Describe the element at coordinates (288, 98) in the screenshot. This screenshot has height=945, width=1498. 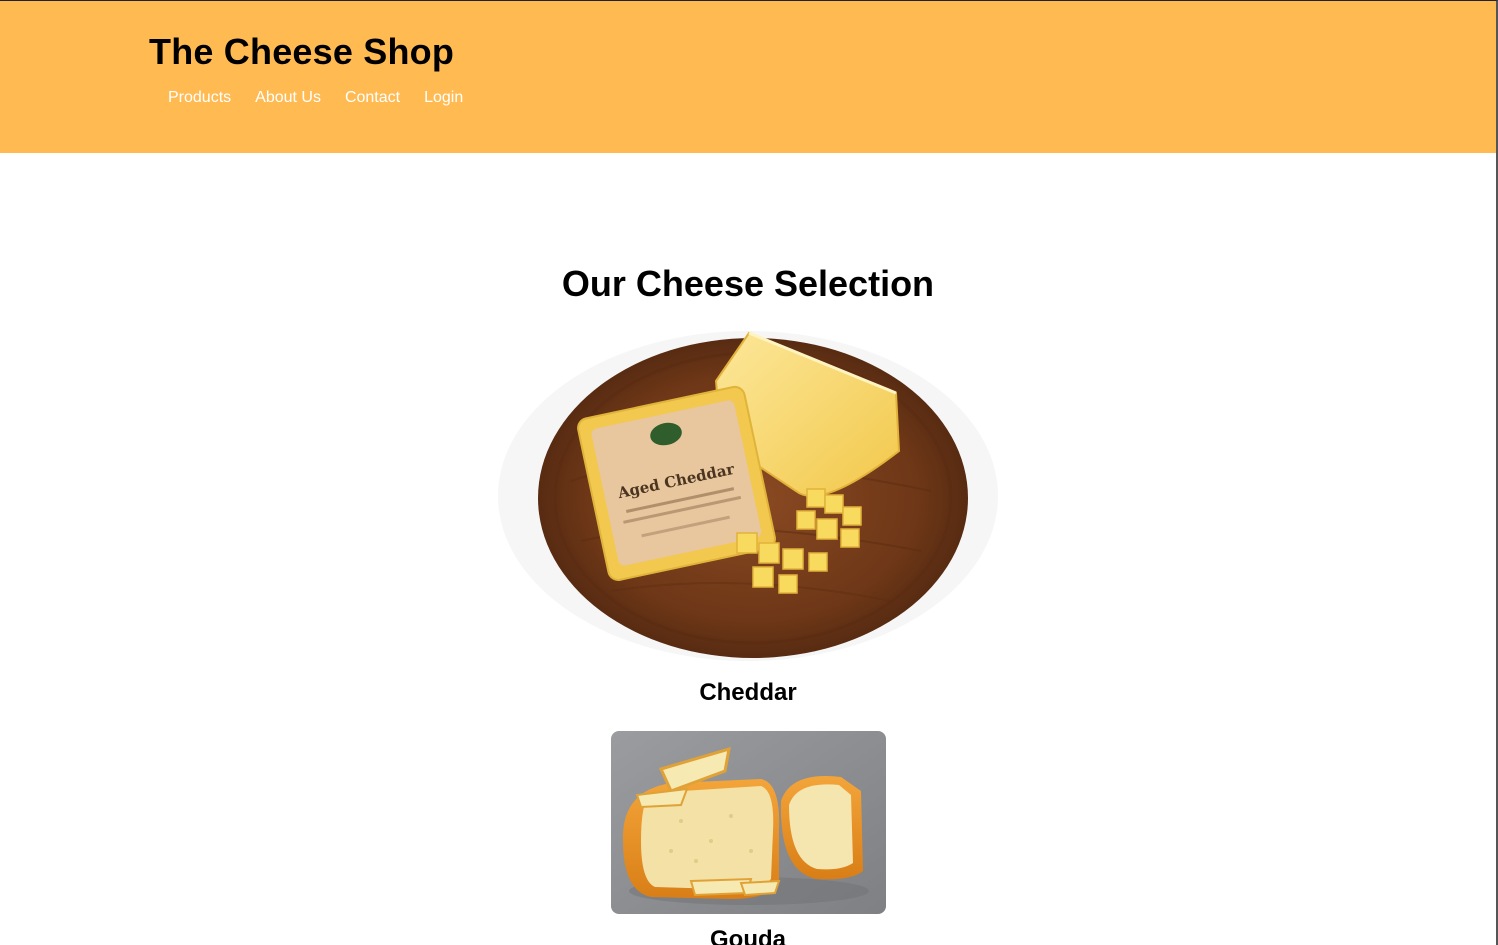
I see `nav-link-about-us: About Us` at that location.